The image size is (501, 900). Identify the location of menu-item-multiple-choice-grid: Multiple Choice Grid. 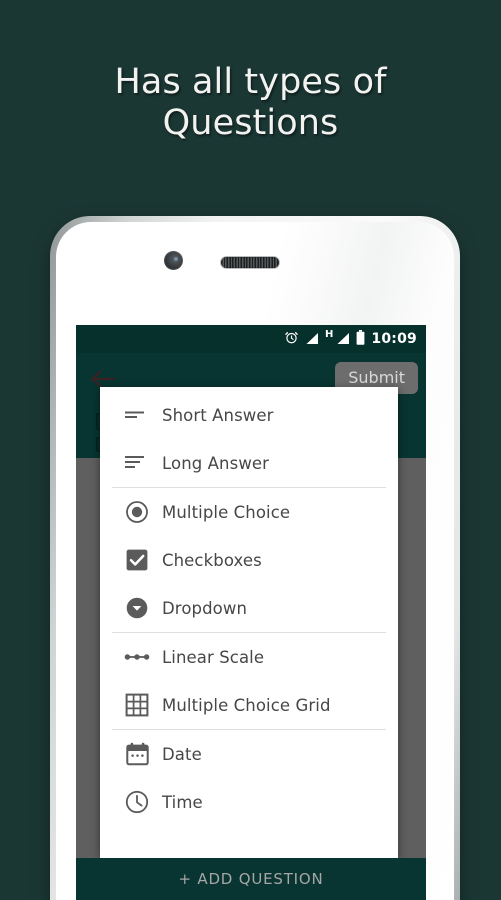
(249, 705).